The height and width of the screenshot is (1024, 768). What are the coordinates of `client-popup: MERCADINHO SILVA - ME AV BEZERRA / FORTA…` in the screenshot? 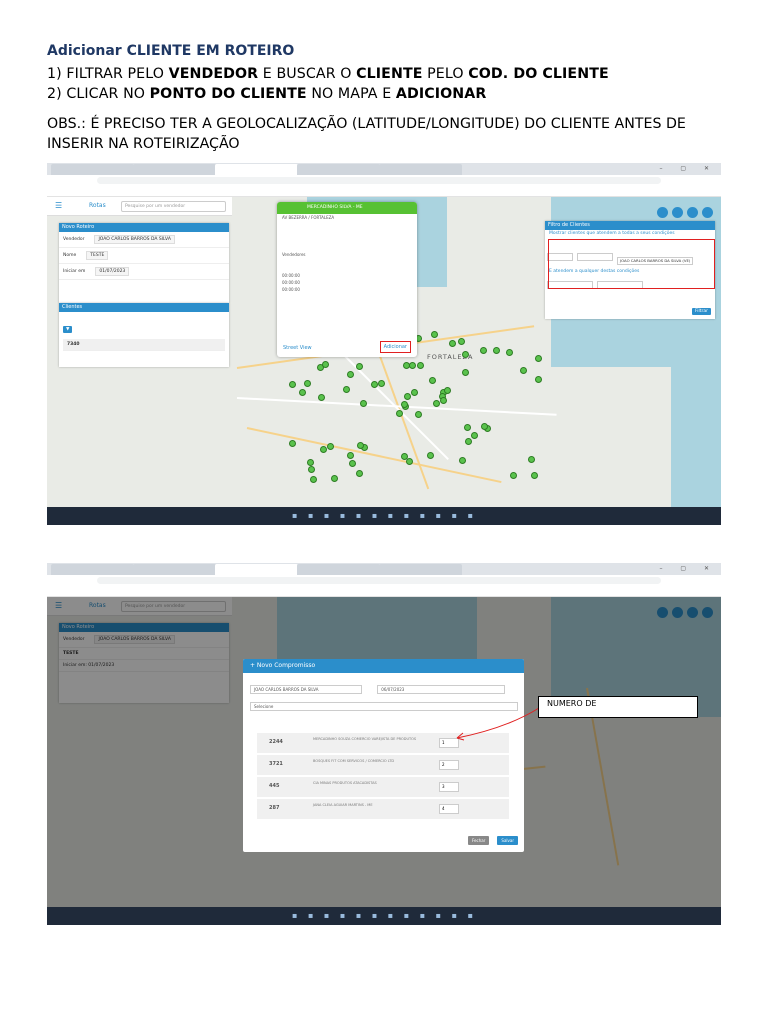 It's located at (347, 279).